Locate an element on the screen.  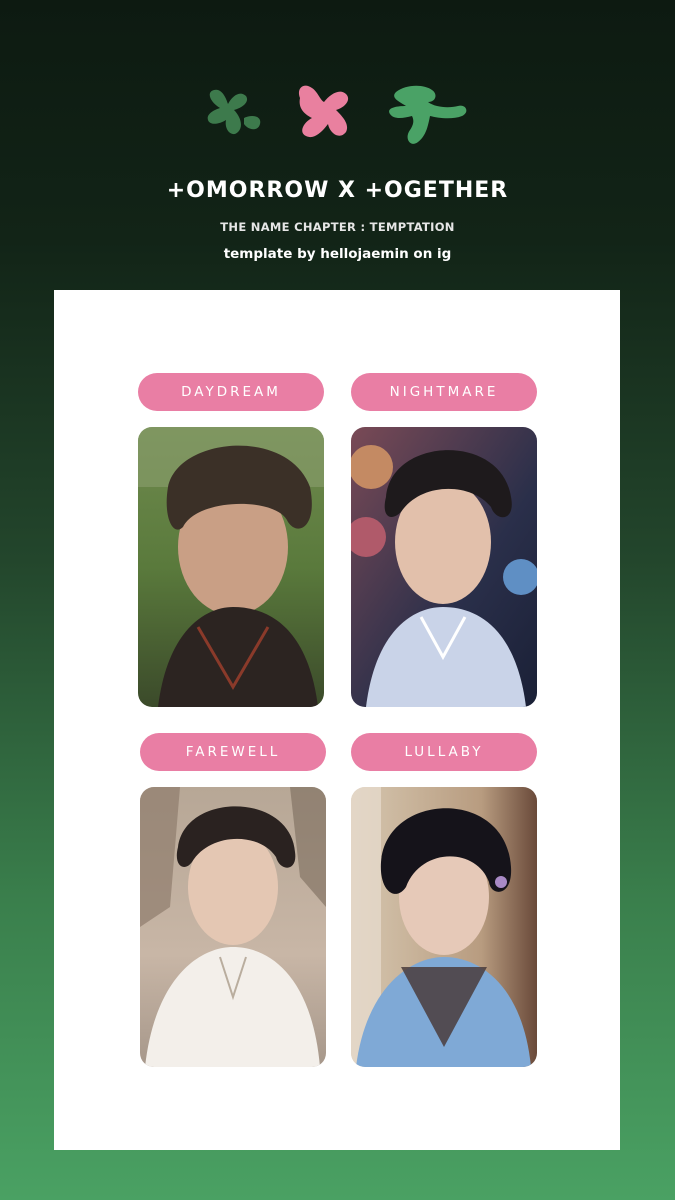
photocard-lullaby is located at coordinates (444, 927).